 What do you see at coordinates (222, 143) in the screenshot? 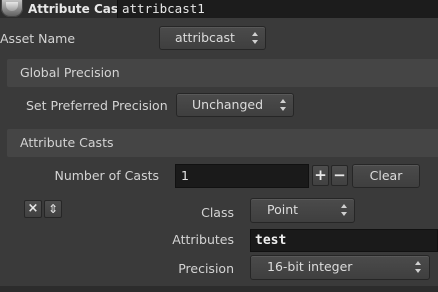
I see `attribute-casts-section: Attribute Casts` at bounding box center [222, 143].